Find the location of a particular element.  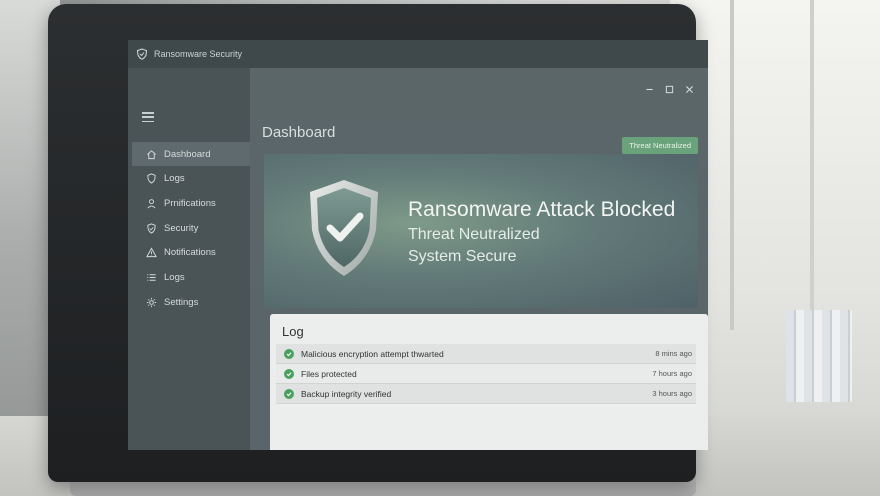

sidebar-item-label: Dashboard is located at coordinates (187, 154).